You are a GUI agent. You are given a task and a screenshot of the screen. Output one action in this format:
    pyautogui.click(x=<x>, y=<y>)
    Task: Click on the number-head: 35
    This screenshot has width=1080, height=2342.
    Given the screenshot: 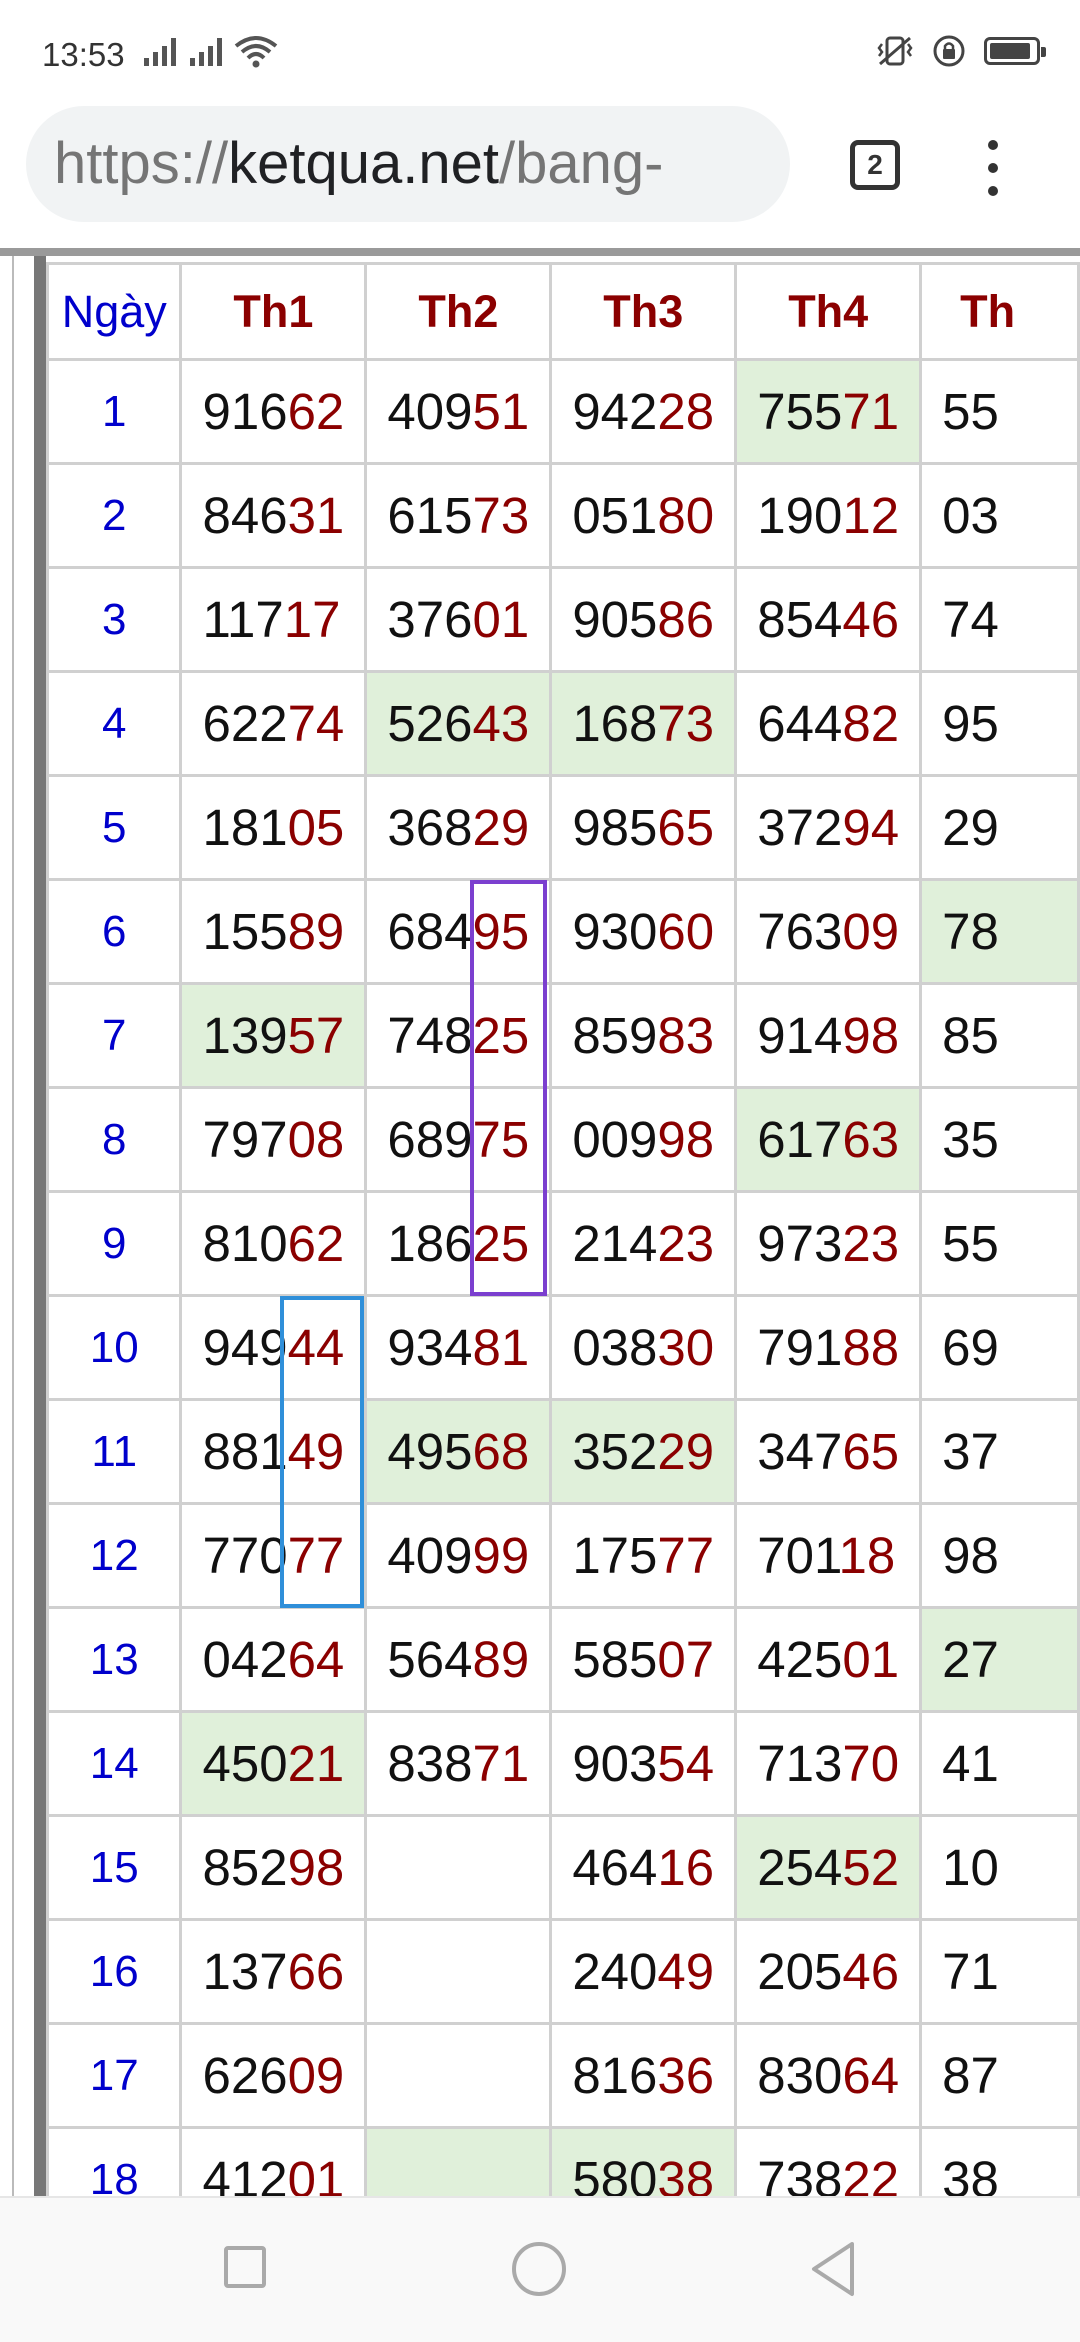 What is the action you would take?
    pyautogui.click(x=970, y=1139)
    